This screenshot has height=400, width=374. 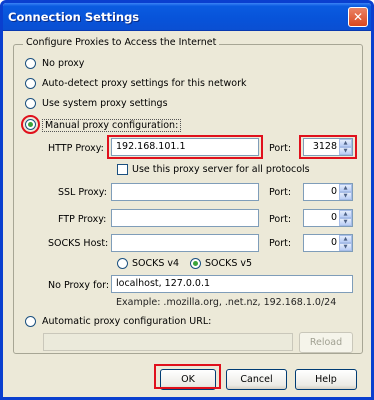 I want to click on ftp-port-stepper: 0 ▲ ▼, so click(x=328, y=218).